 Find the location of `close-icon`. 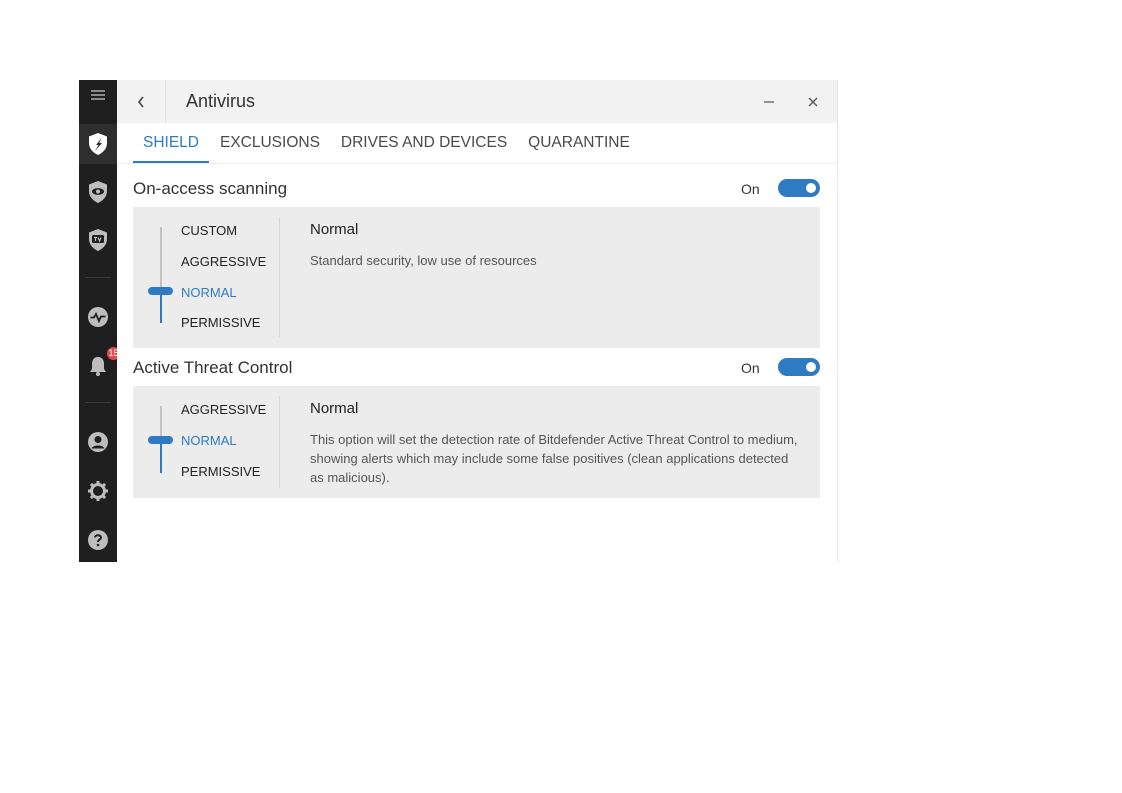

close-icon is located at coordinates (813, 102).